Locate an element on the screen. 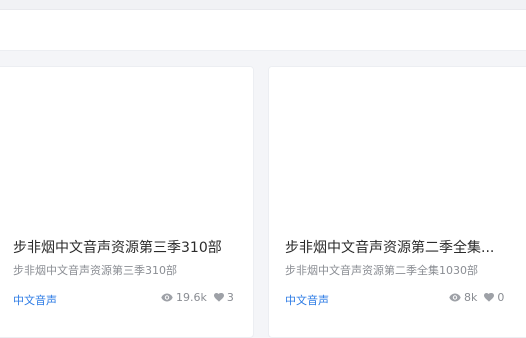  sub-header-bar is located at coordinates (263, 30).